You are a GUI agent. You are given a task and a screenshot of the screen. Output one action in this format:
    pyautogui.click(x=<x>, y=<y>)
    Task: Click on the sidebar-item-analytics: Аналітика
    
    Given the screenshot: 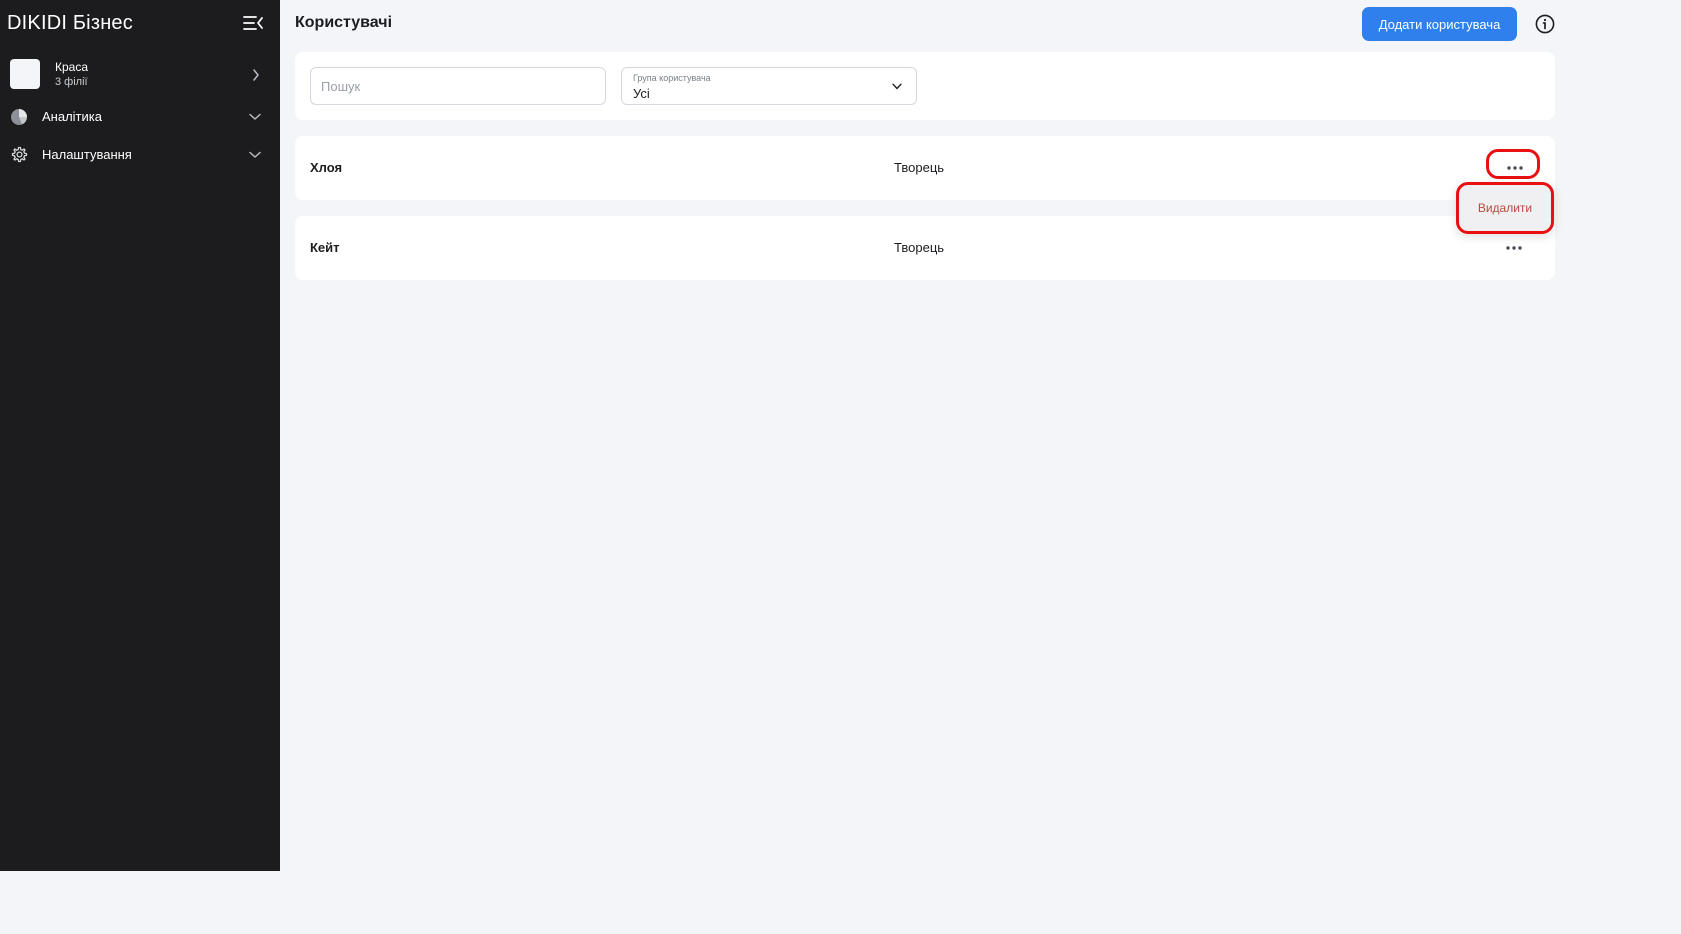 What is the action you would take?
    pyautogui.click(x=137, y=117)
    